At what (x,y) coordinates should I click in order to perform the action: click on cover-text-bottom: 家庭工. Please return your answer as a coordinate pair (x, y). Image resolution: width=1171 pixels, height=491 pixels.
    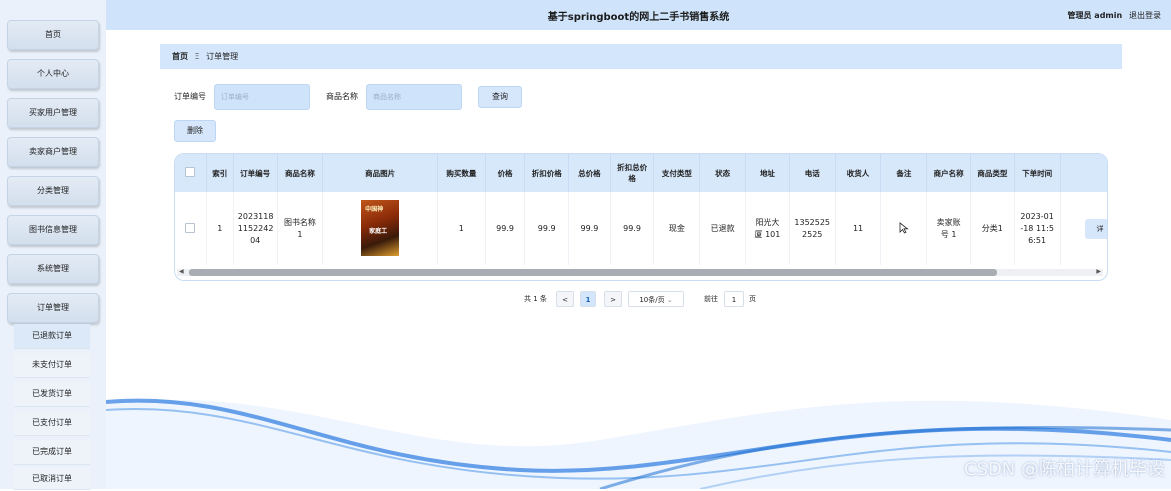
    Looking at the image, I should click on (378, 231).